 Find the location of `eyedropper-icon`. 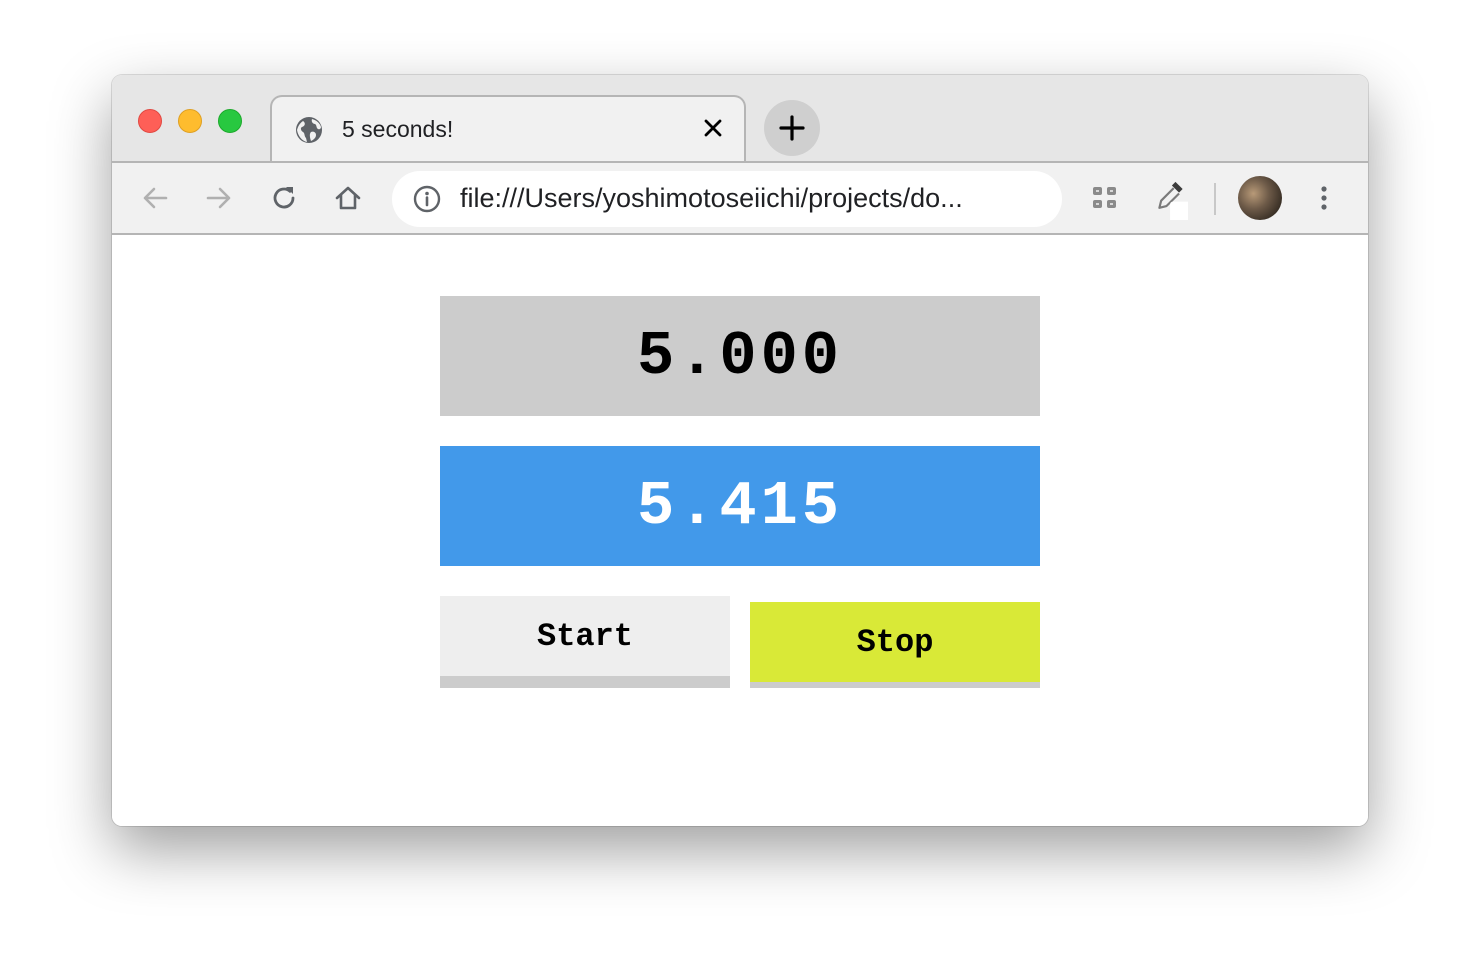

eyedropper-icon is located at coordinates (1173, 200).